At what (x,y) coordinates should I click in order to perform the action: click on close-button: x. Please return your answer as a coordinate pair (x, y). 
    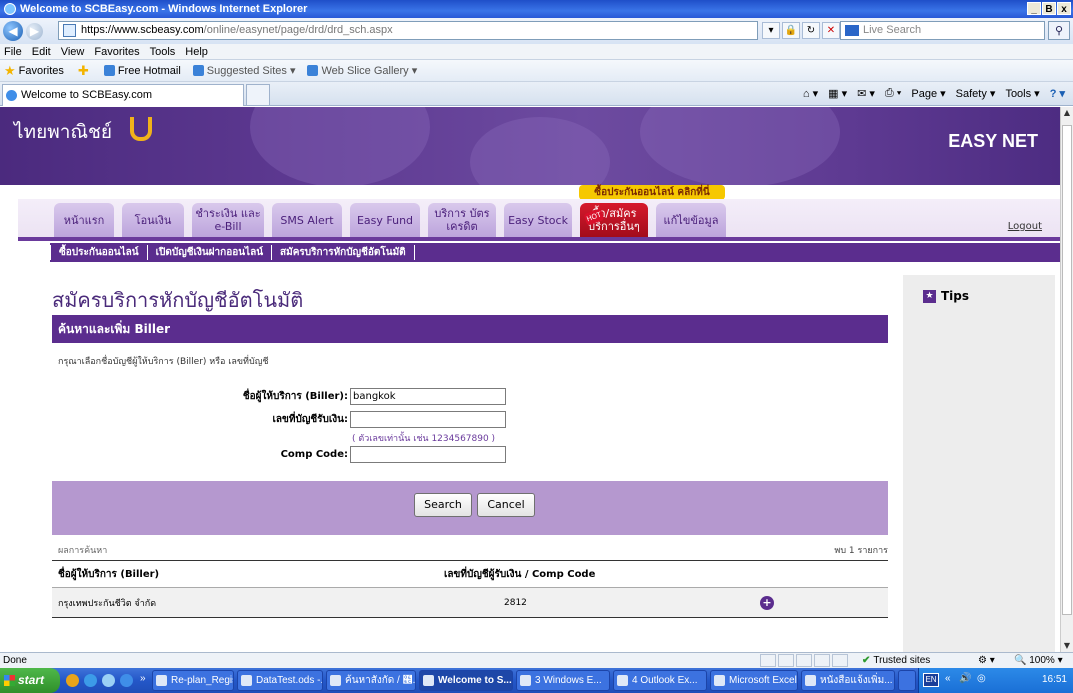
    Looking at the image, I should click on (1064, 8).